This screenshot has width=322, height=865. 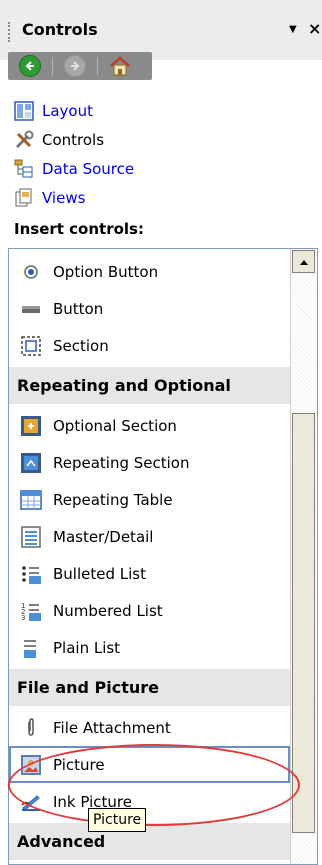 I want to click on tooltip: Picture, so click(x=117, y=820).